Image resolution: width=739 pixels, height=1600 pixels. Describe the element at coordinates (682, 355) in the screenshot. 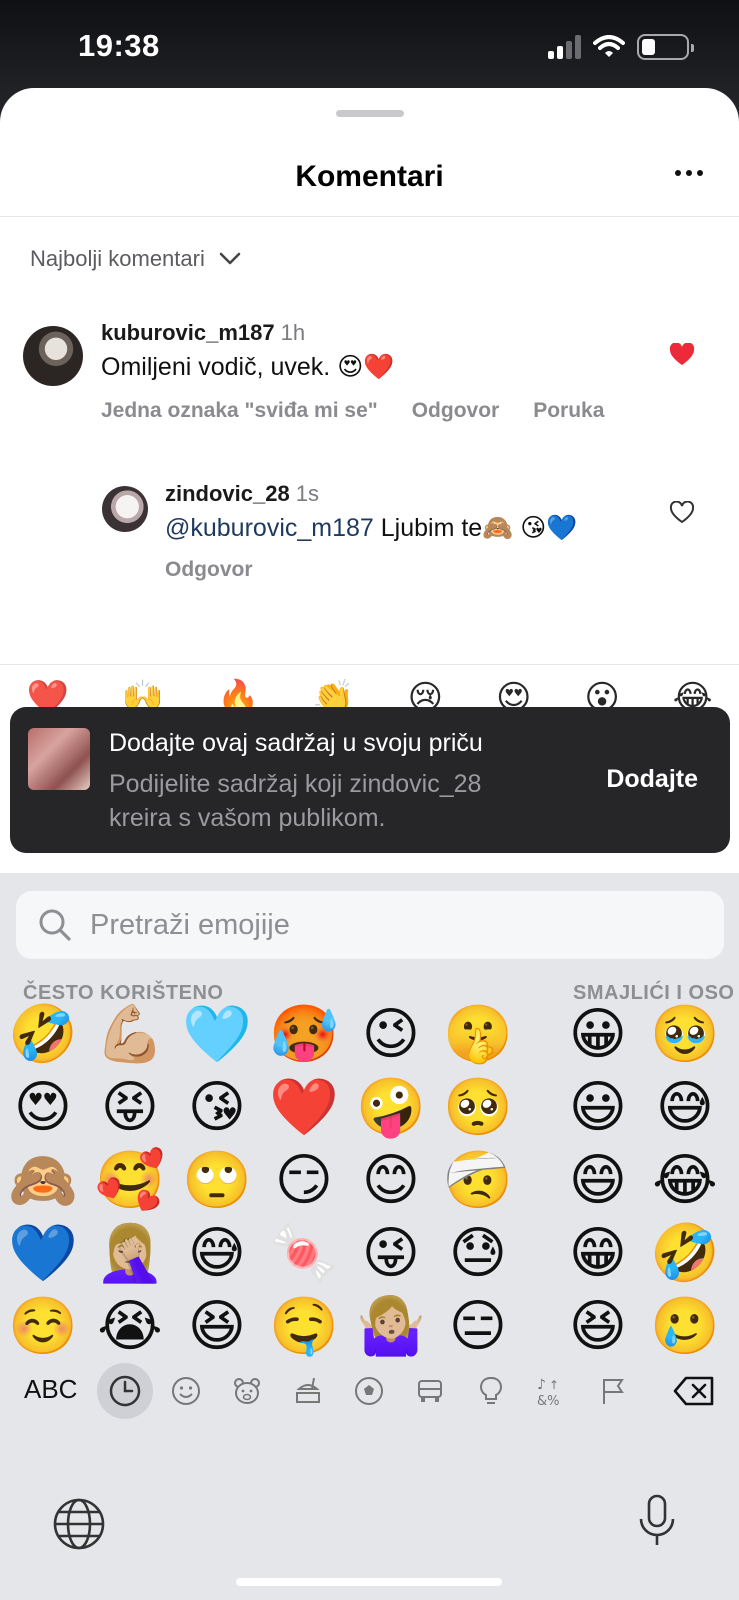

I see `heart-filled-icon` at that location.